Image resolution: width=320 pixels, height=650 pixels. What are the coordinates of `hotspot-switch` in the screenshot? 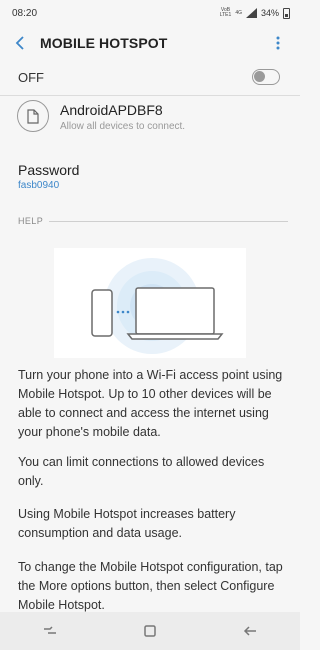 It's located at (266, 77).